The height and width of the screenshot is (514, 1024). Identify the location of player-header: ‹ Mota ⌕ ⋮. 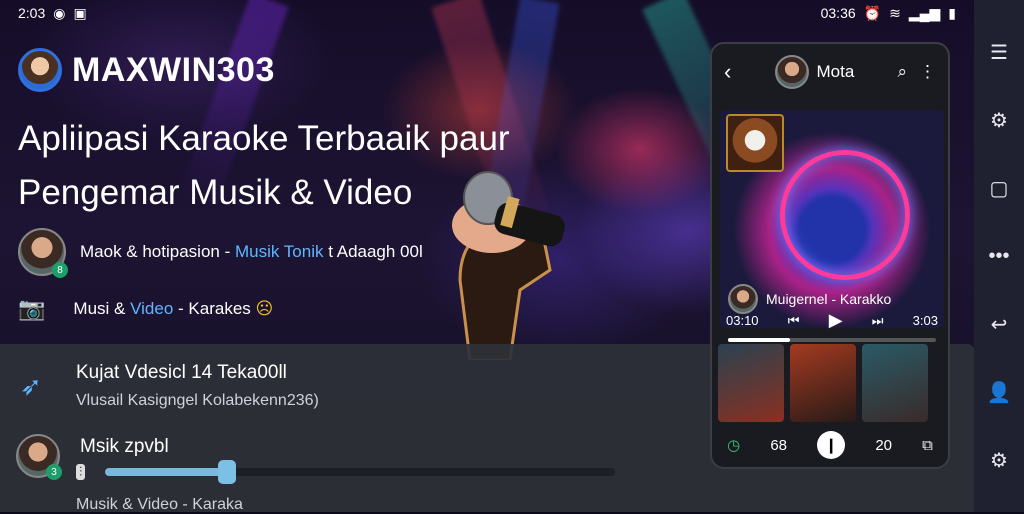
(830, 72).